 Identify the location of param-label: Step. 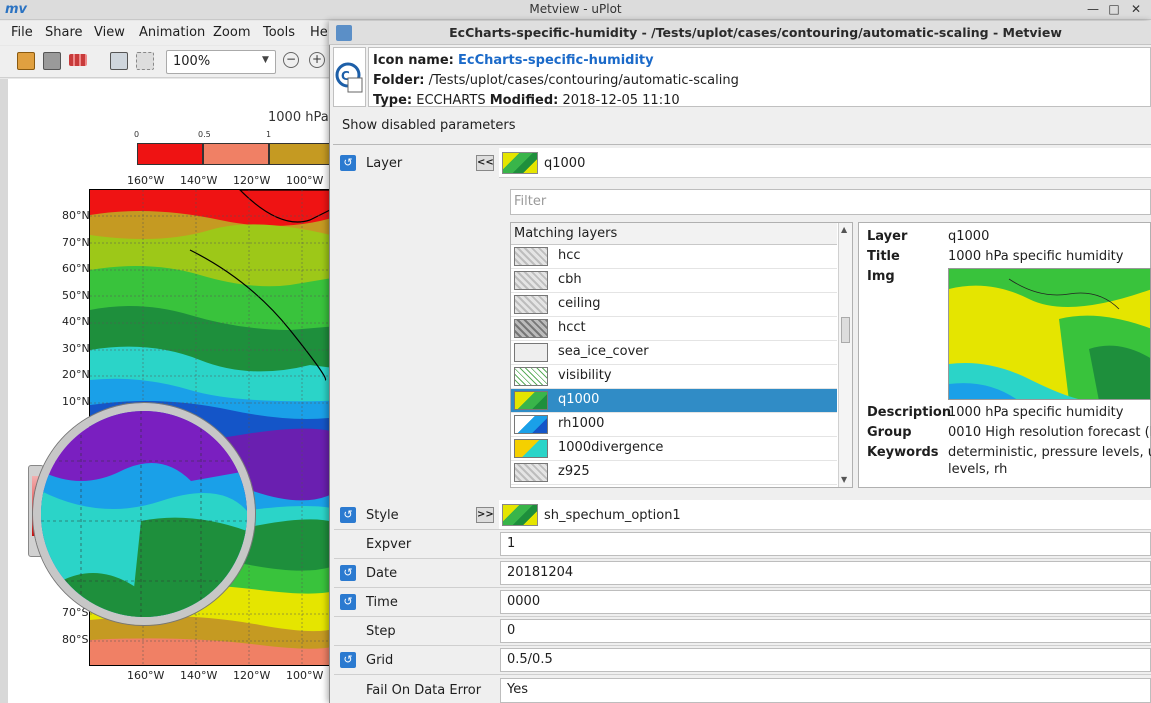
(381, 631).